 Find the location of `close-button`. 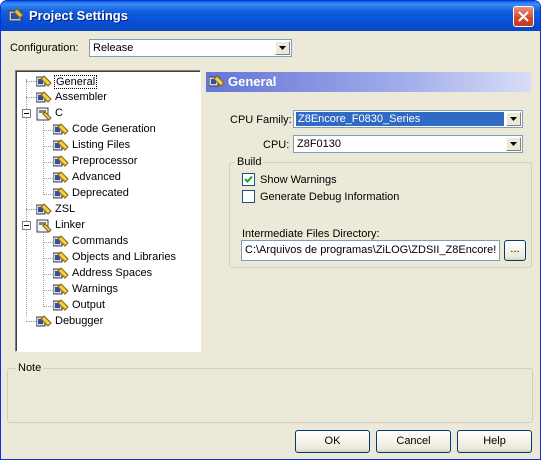

close-button is located at coordinates (523, 16).